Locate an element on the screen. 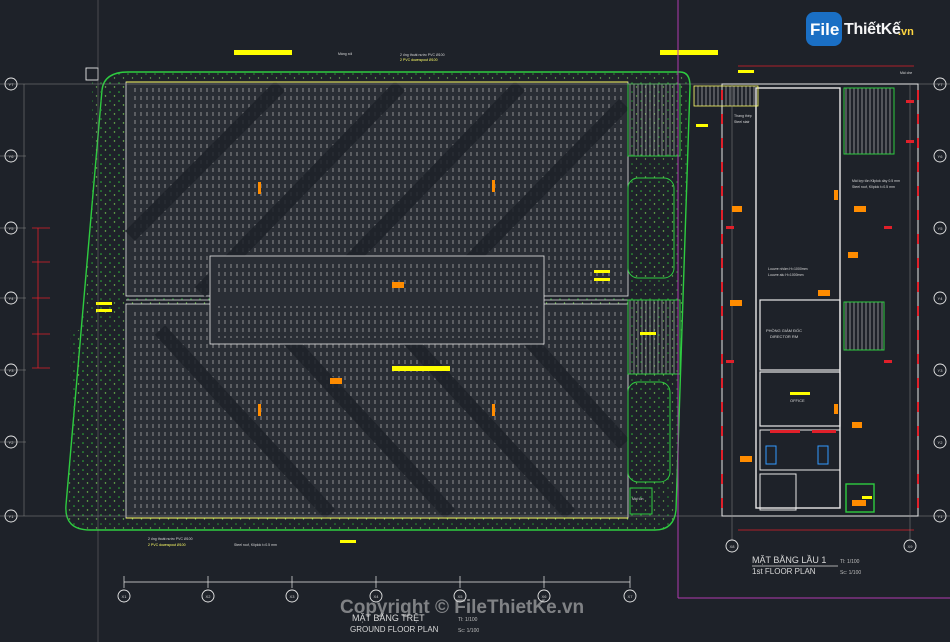 The width and height of the screenshot is (950, 642). col-label: X9 is located at coordinates (911, 546).